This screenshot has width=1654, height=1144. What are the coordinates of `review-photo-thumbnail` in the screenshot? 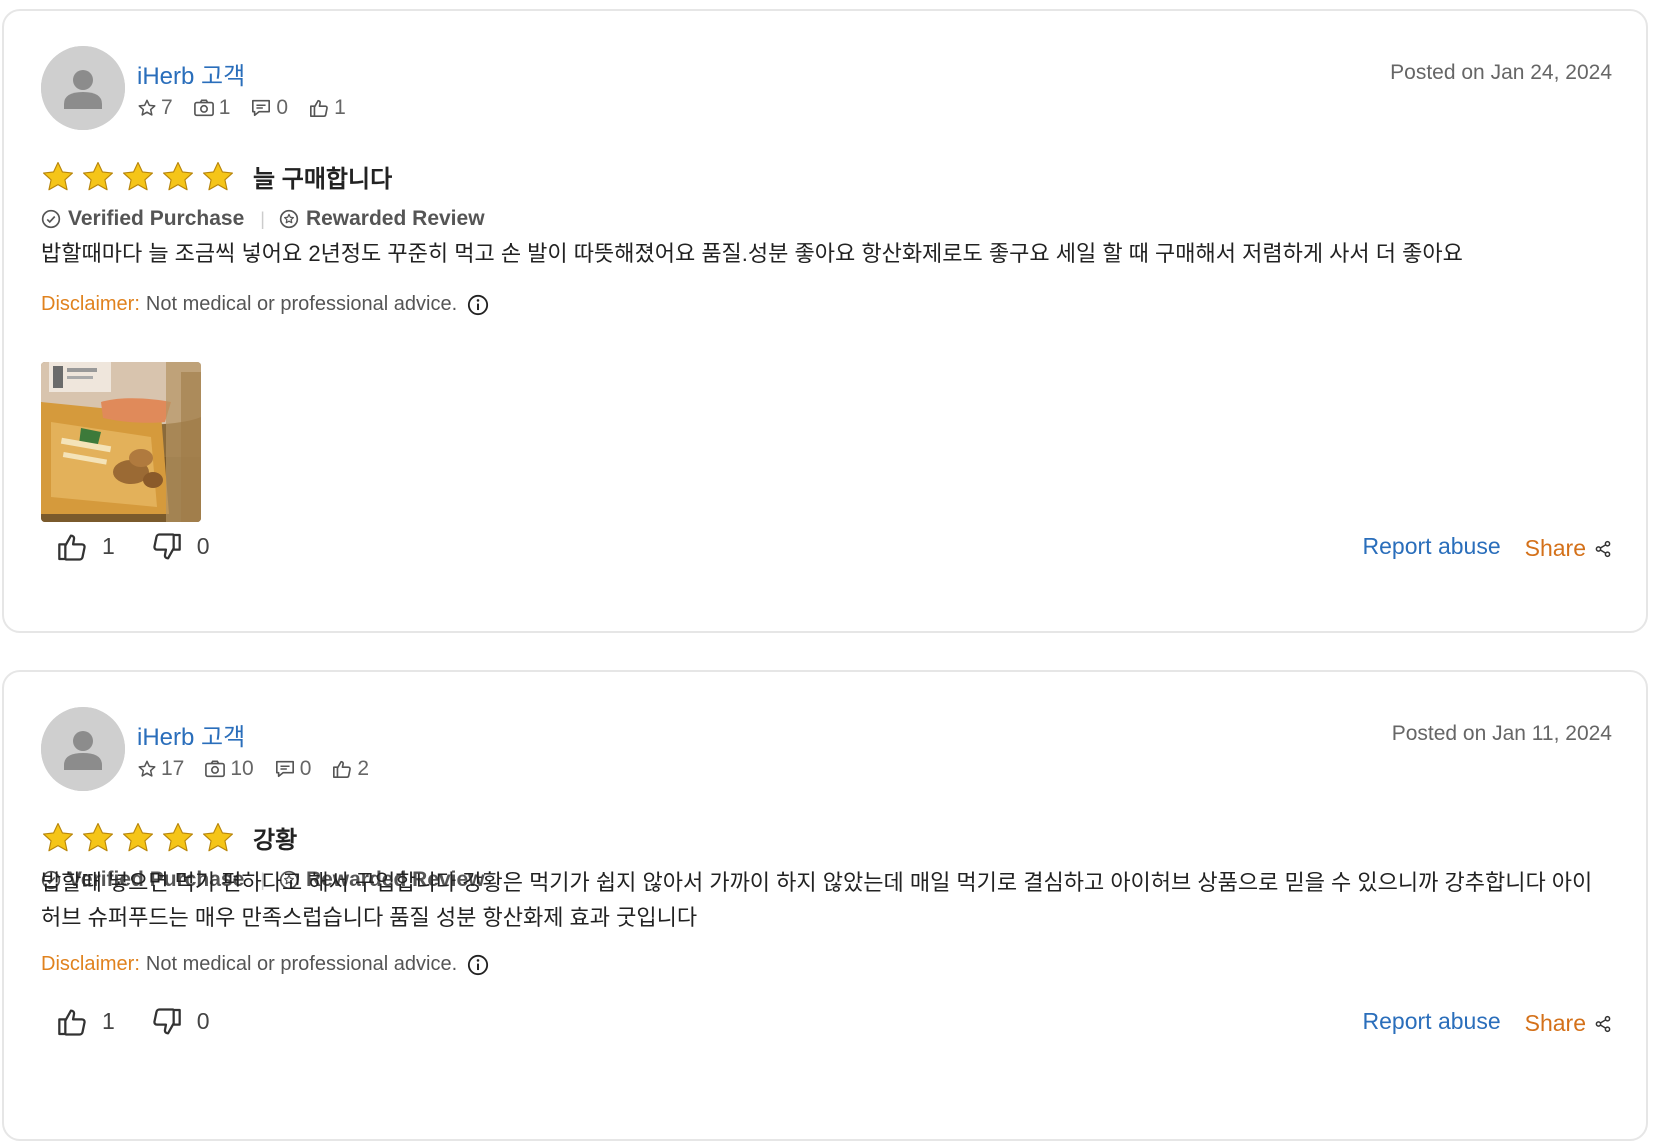 It's located at (121, 442).